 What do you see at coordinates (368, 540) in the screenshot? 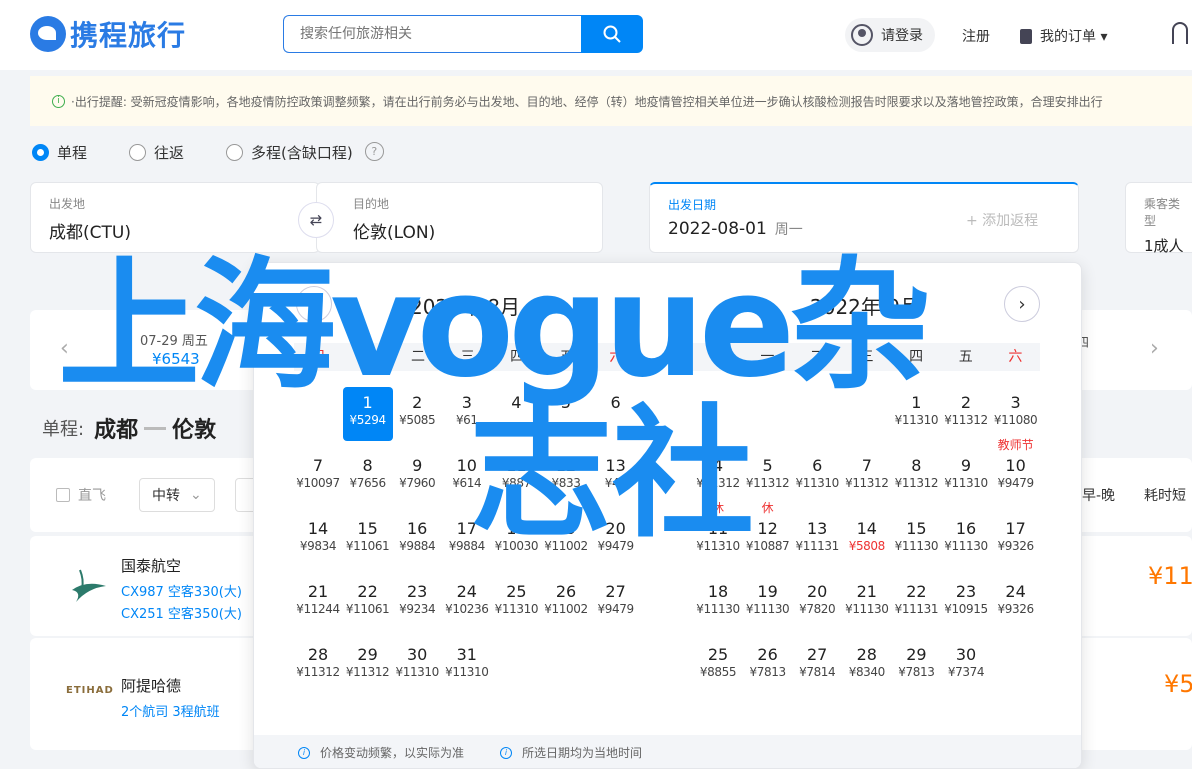
I see `calendar-day: 15 ¥11061` at bounding box center [368, 540].